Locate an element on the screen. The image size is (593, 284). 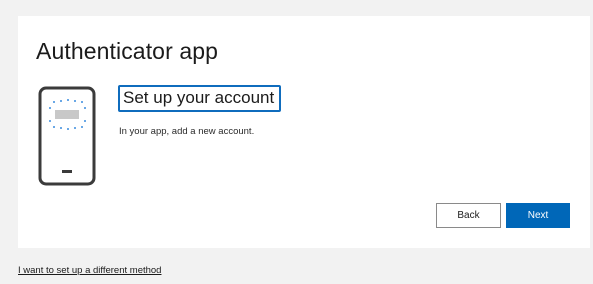
dialog-title: Authenticator app is located at coordinates (127, 51).